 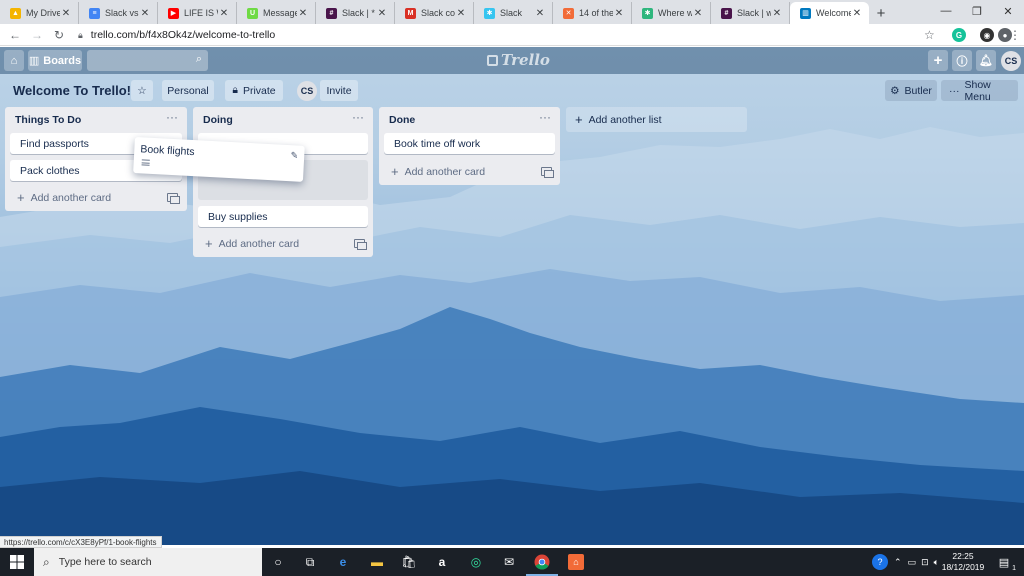 What do you see at coordinates (218, 120) in the screenshot?
I see `list-title: Doing` at bounding box center [218, 120].